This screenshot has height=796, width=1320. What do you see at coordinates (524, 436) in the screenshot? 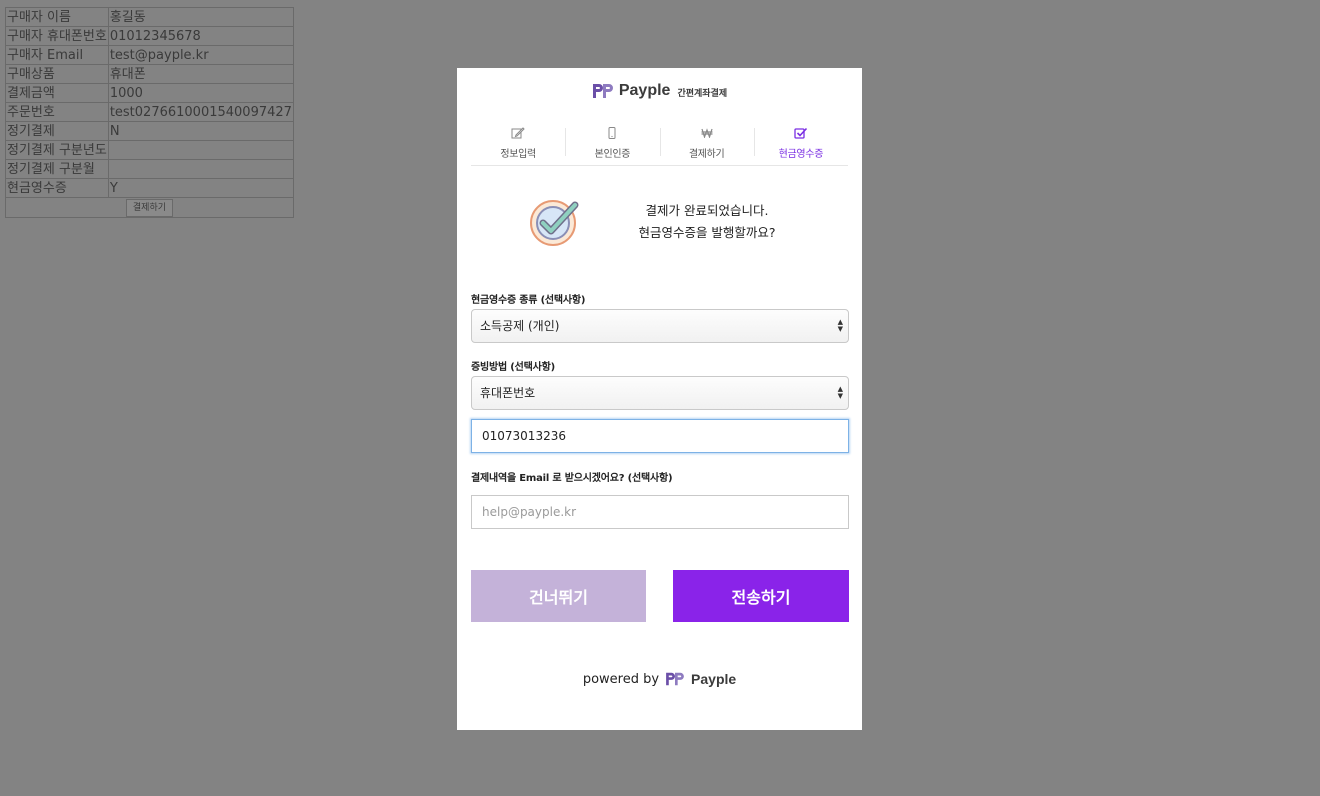
I see `phone-number-value: 01073013236` at bounding box center [524, 436].